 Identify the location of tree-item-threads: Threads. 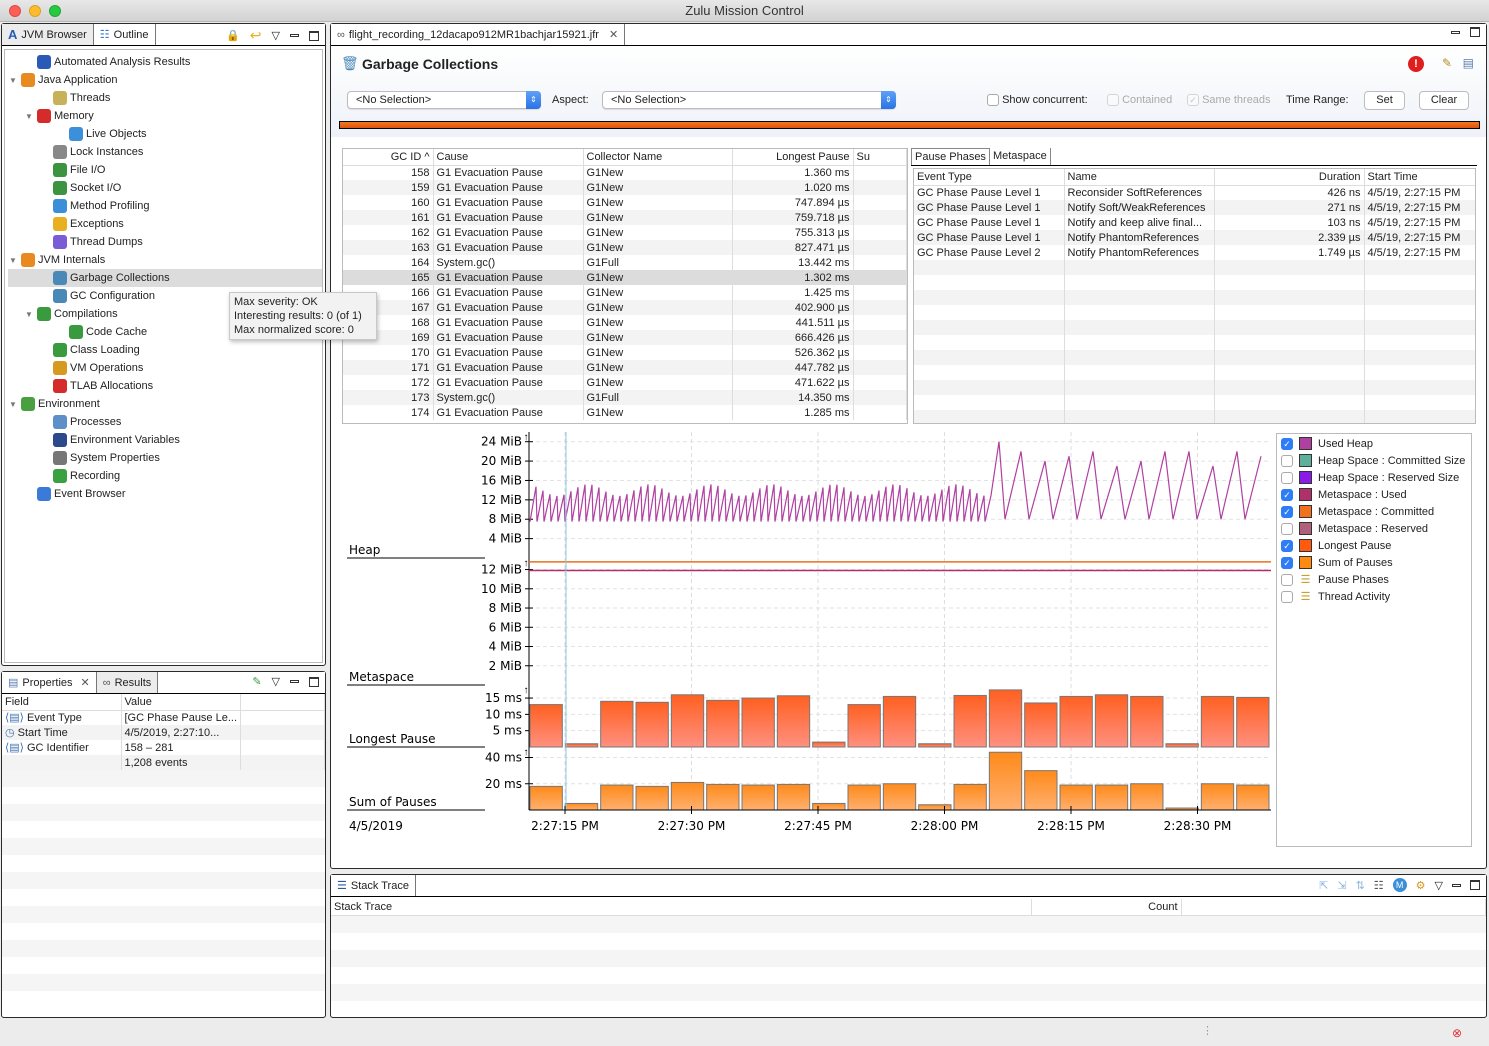
(165, 98).